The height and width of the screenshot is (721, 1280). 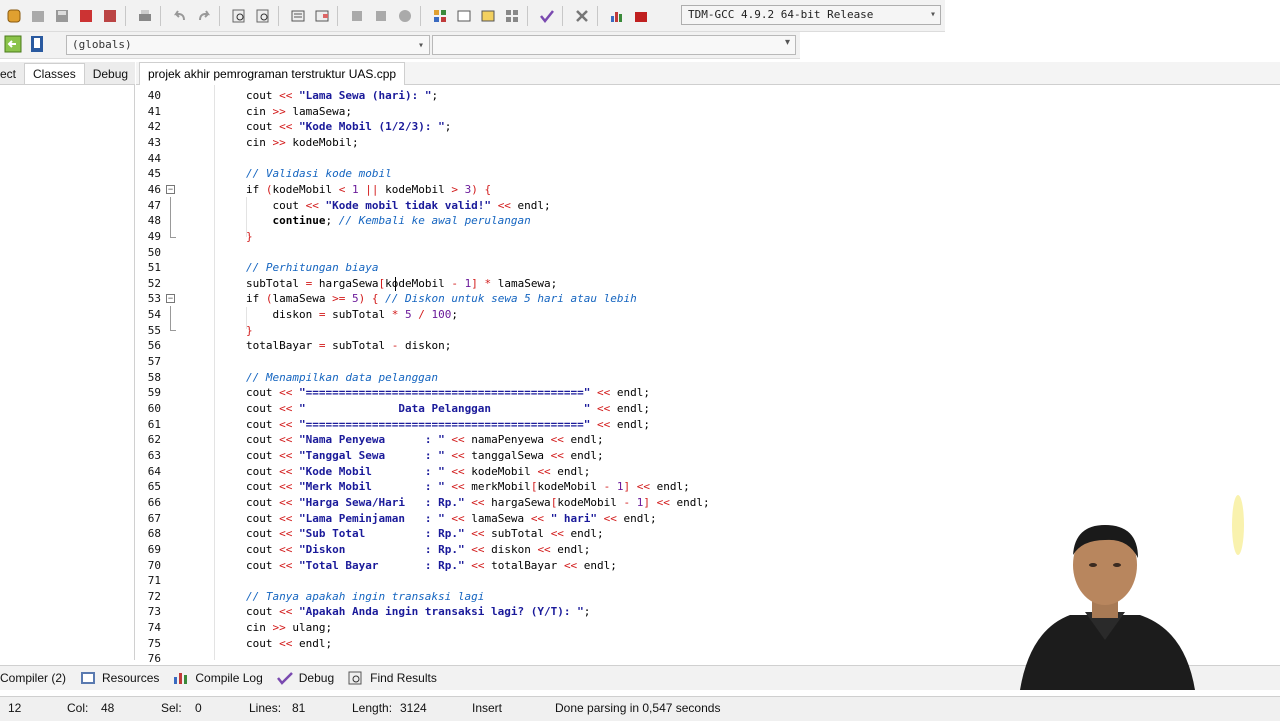 What do you see at coordinates (263, 16) in the screenshot?
I see `replace-icon` at bounding box center [263, 16].